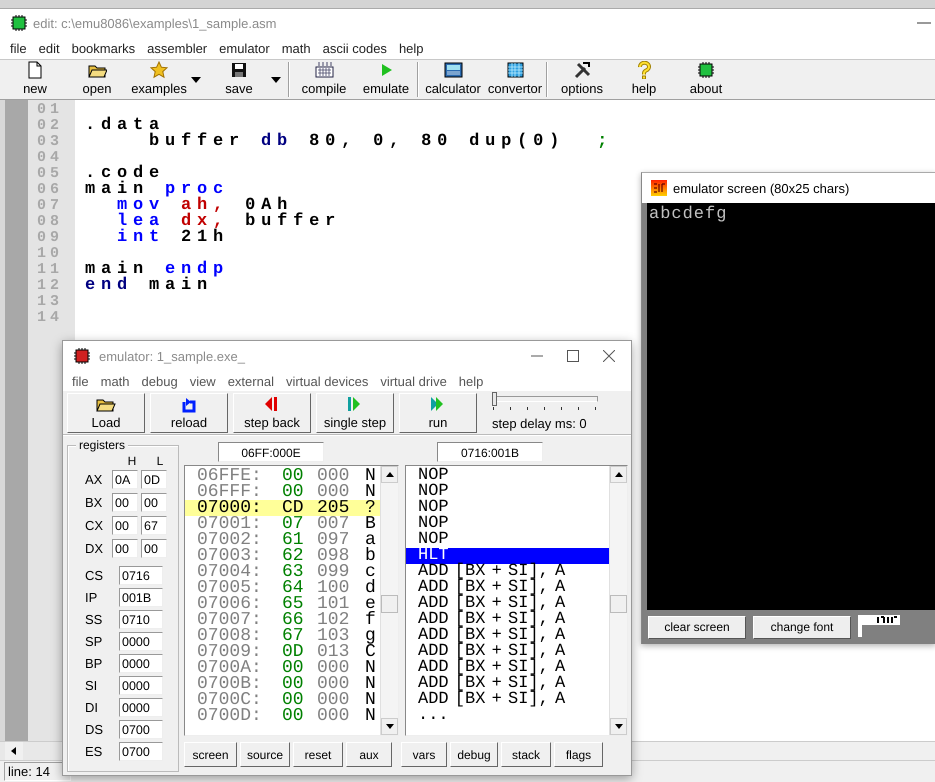 This screenshot has width=935, height=782. I want to click on menu-item: ascii codes, so click(354, 48).